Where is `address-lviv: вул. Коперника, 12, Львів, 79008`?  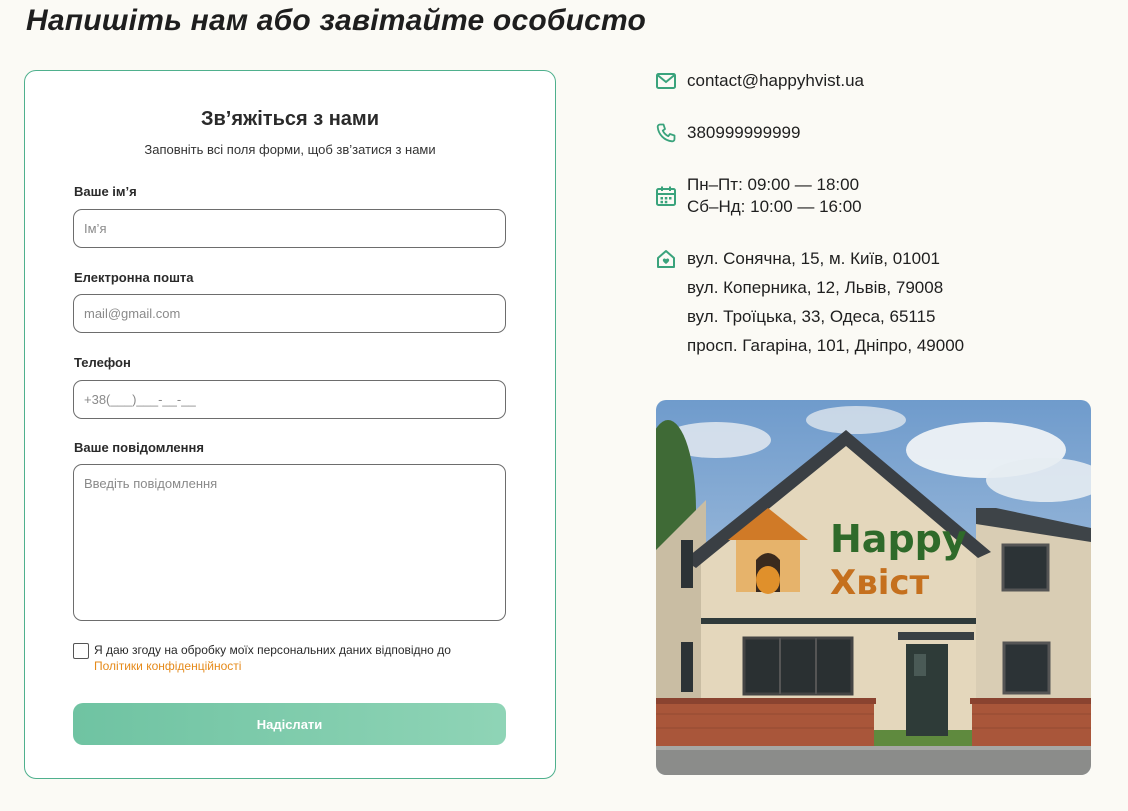 address-lviv: вул. Коперника, 12, Львів, 79008 is located at coordinates (815, 287).